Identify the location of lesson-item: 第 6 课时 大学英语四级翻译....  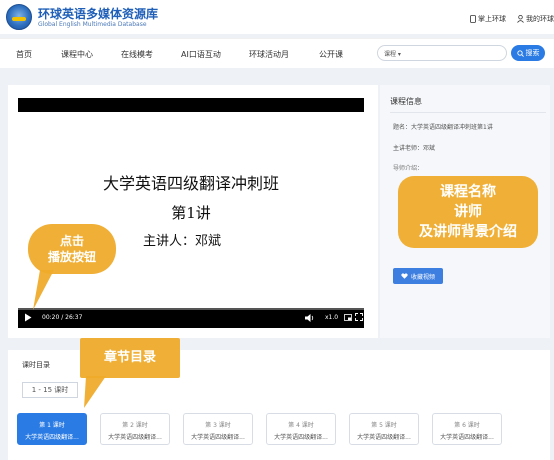
(467, 429).